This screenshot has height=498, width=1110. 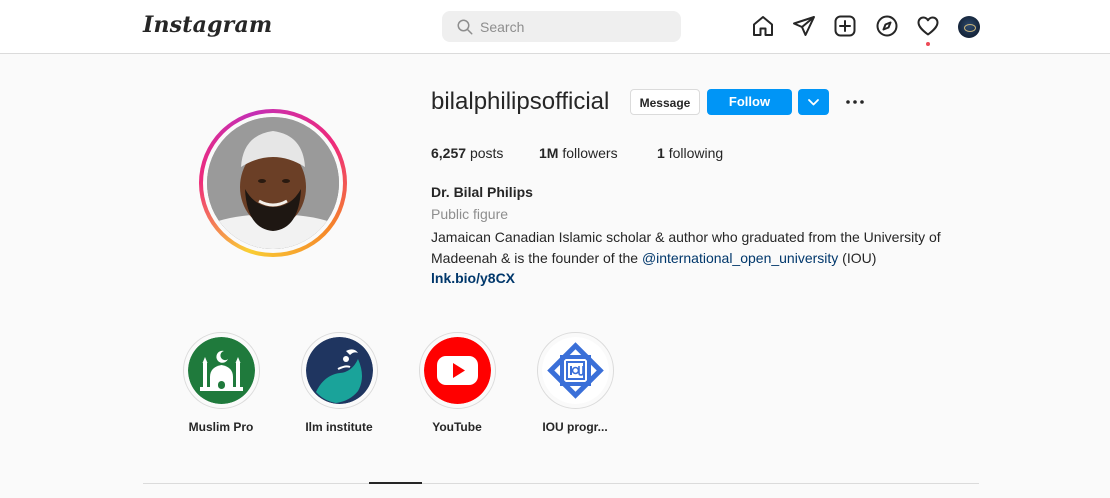 I want to click on following-label: following, so click(x=696, y=153).